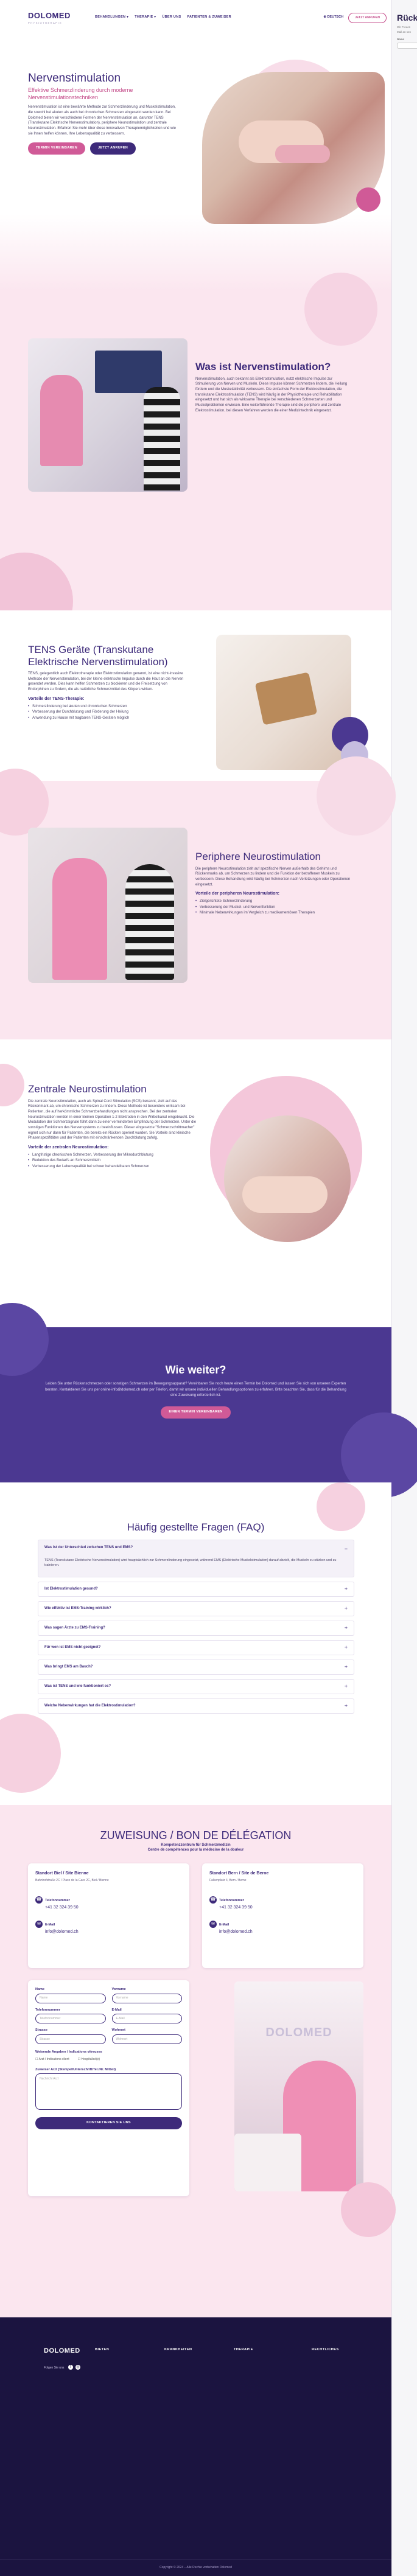 The image size is (417, 2576). I want to click on nav-item-about: ÜBER UNS, so click(171, 17).